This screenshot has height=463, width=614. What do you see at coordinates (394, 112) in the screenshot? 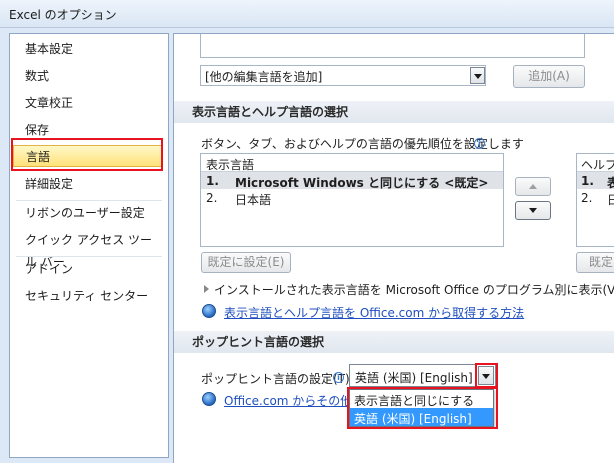
I see `display-section-header: 表示言語とヘルプ言語の選択` at bounding box center [394, 112].